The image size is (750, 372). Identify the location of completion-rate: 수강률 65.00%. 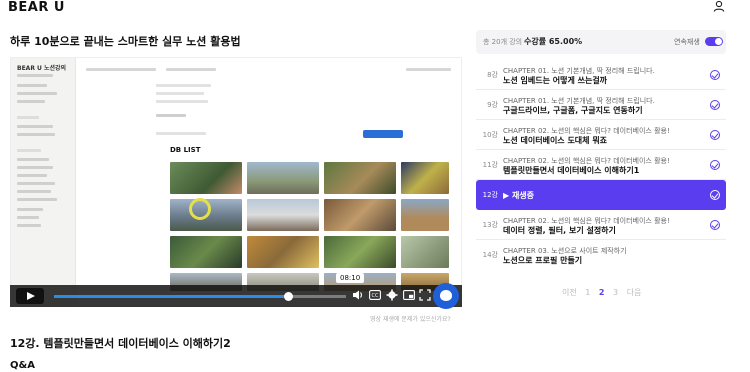
(553, 41).